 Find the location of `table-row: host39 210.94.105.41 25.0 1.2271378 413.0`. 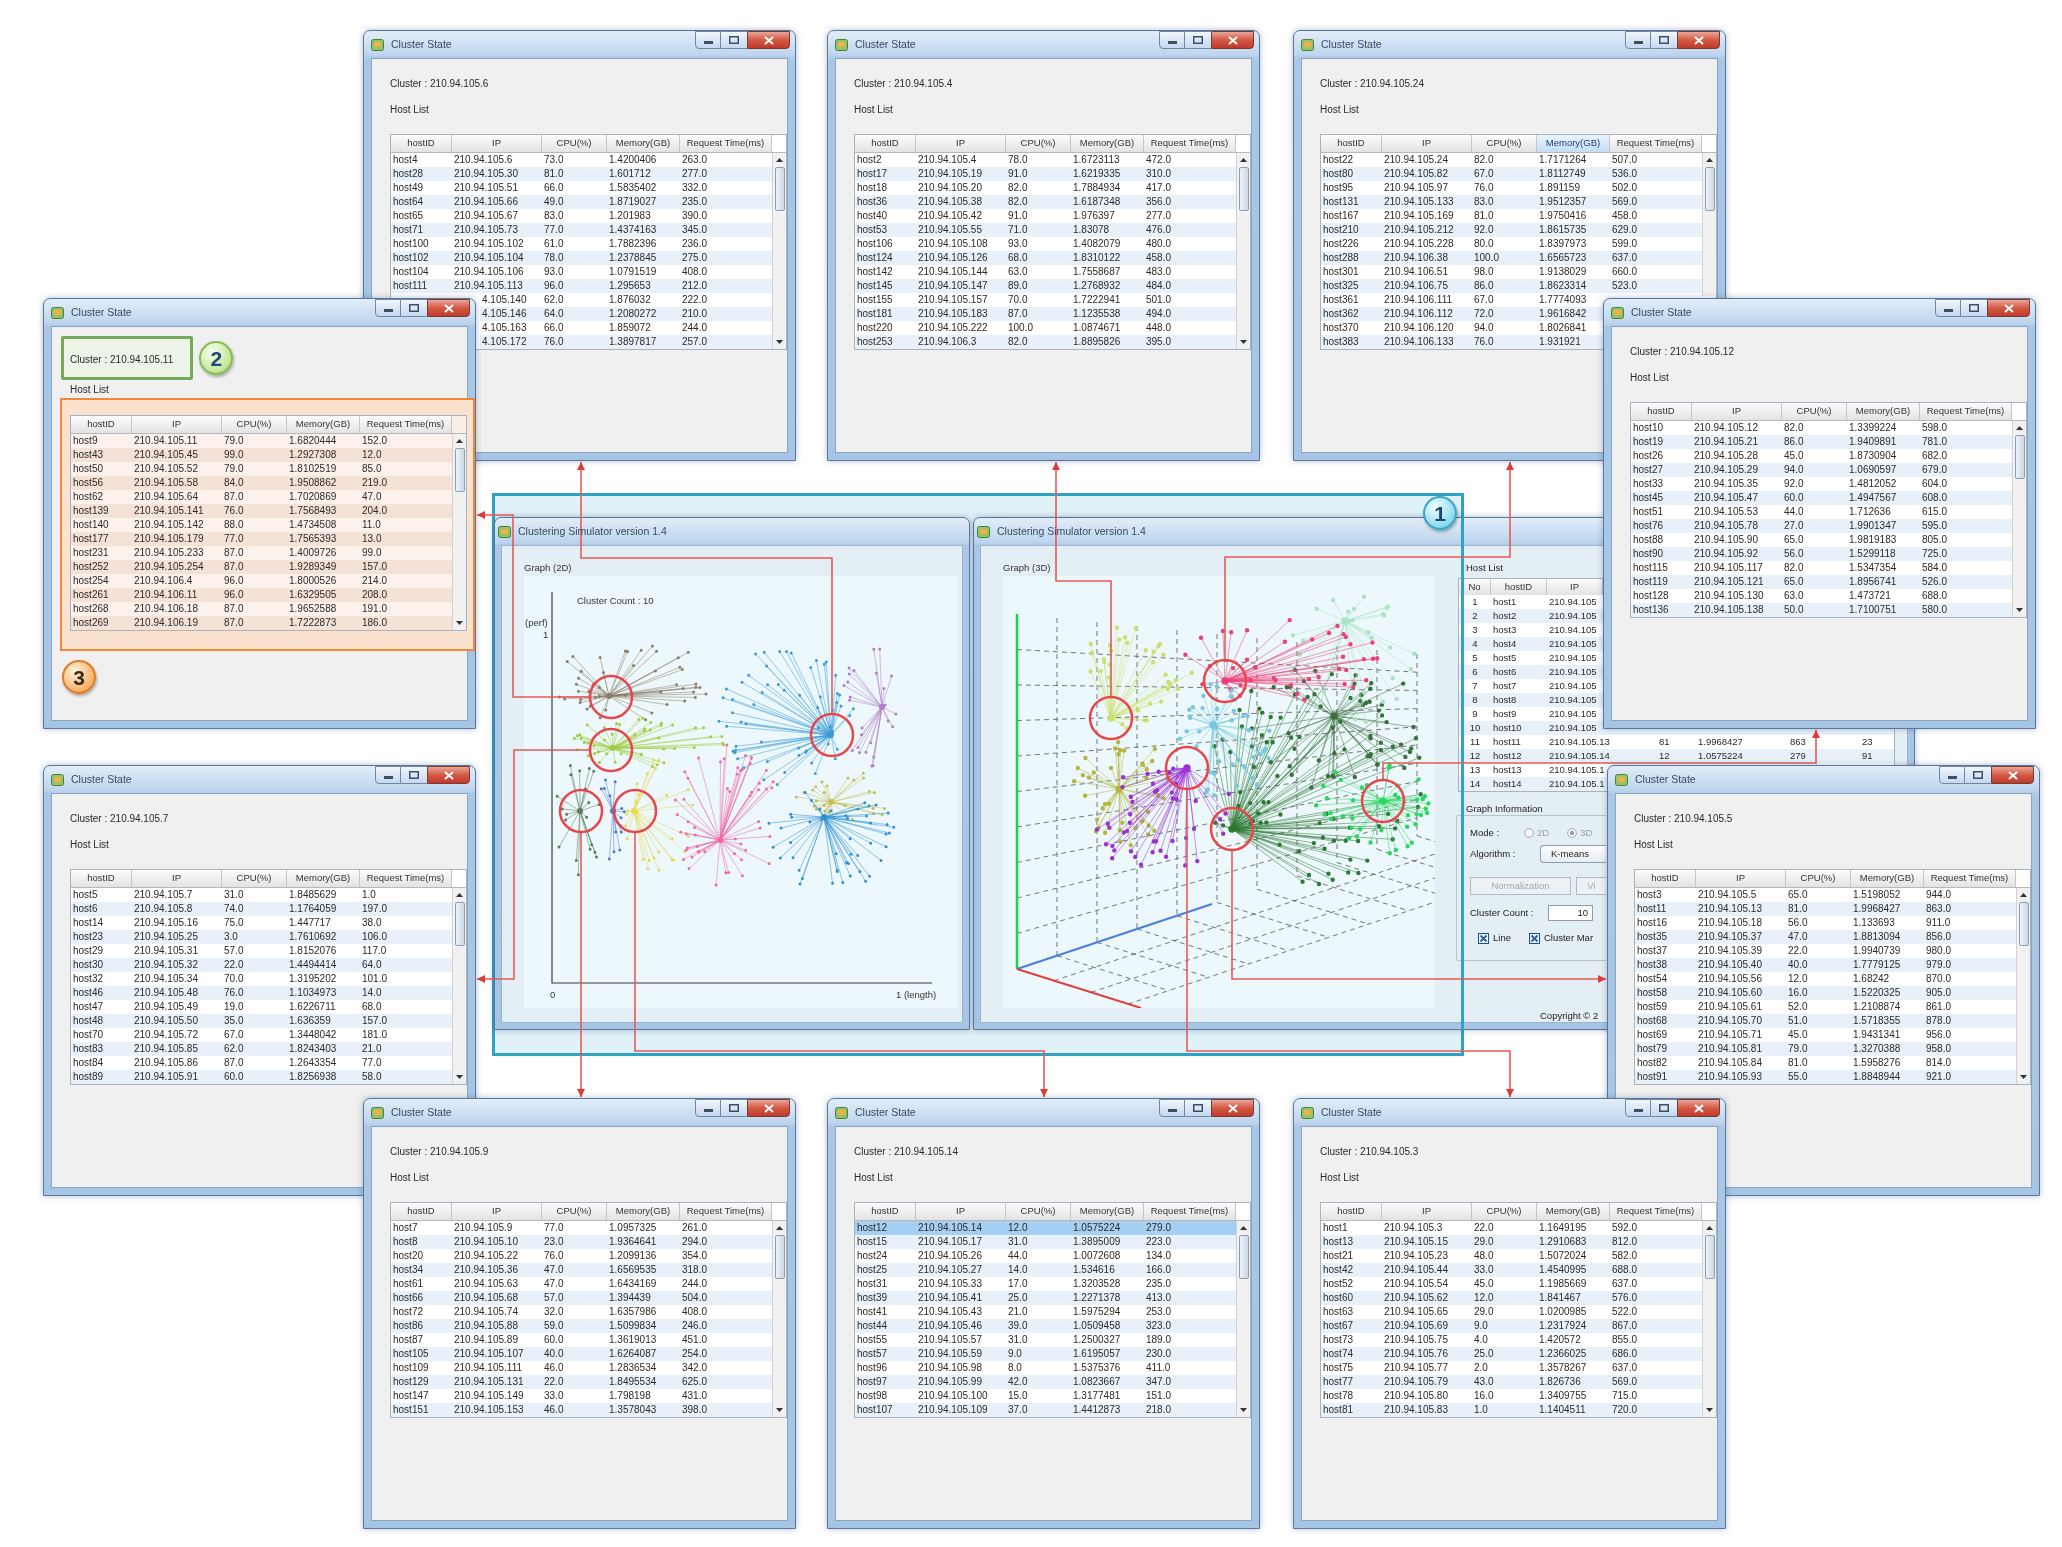

table-row: host39 210.94.105.41 25.0 1.2271378 413.0 is located at coordinates (1045, 1298).